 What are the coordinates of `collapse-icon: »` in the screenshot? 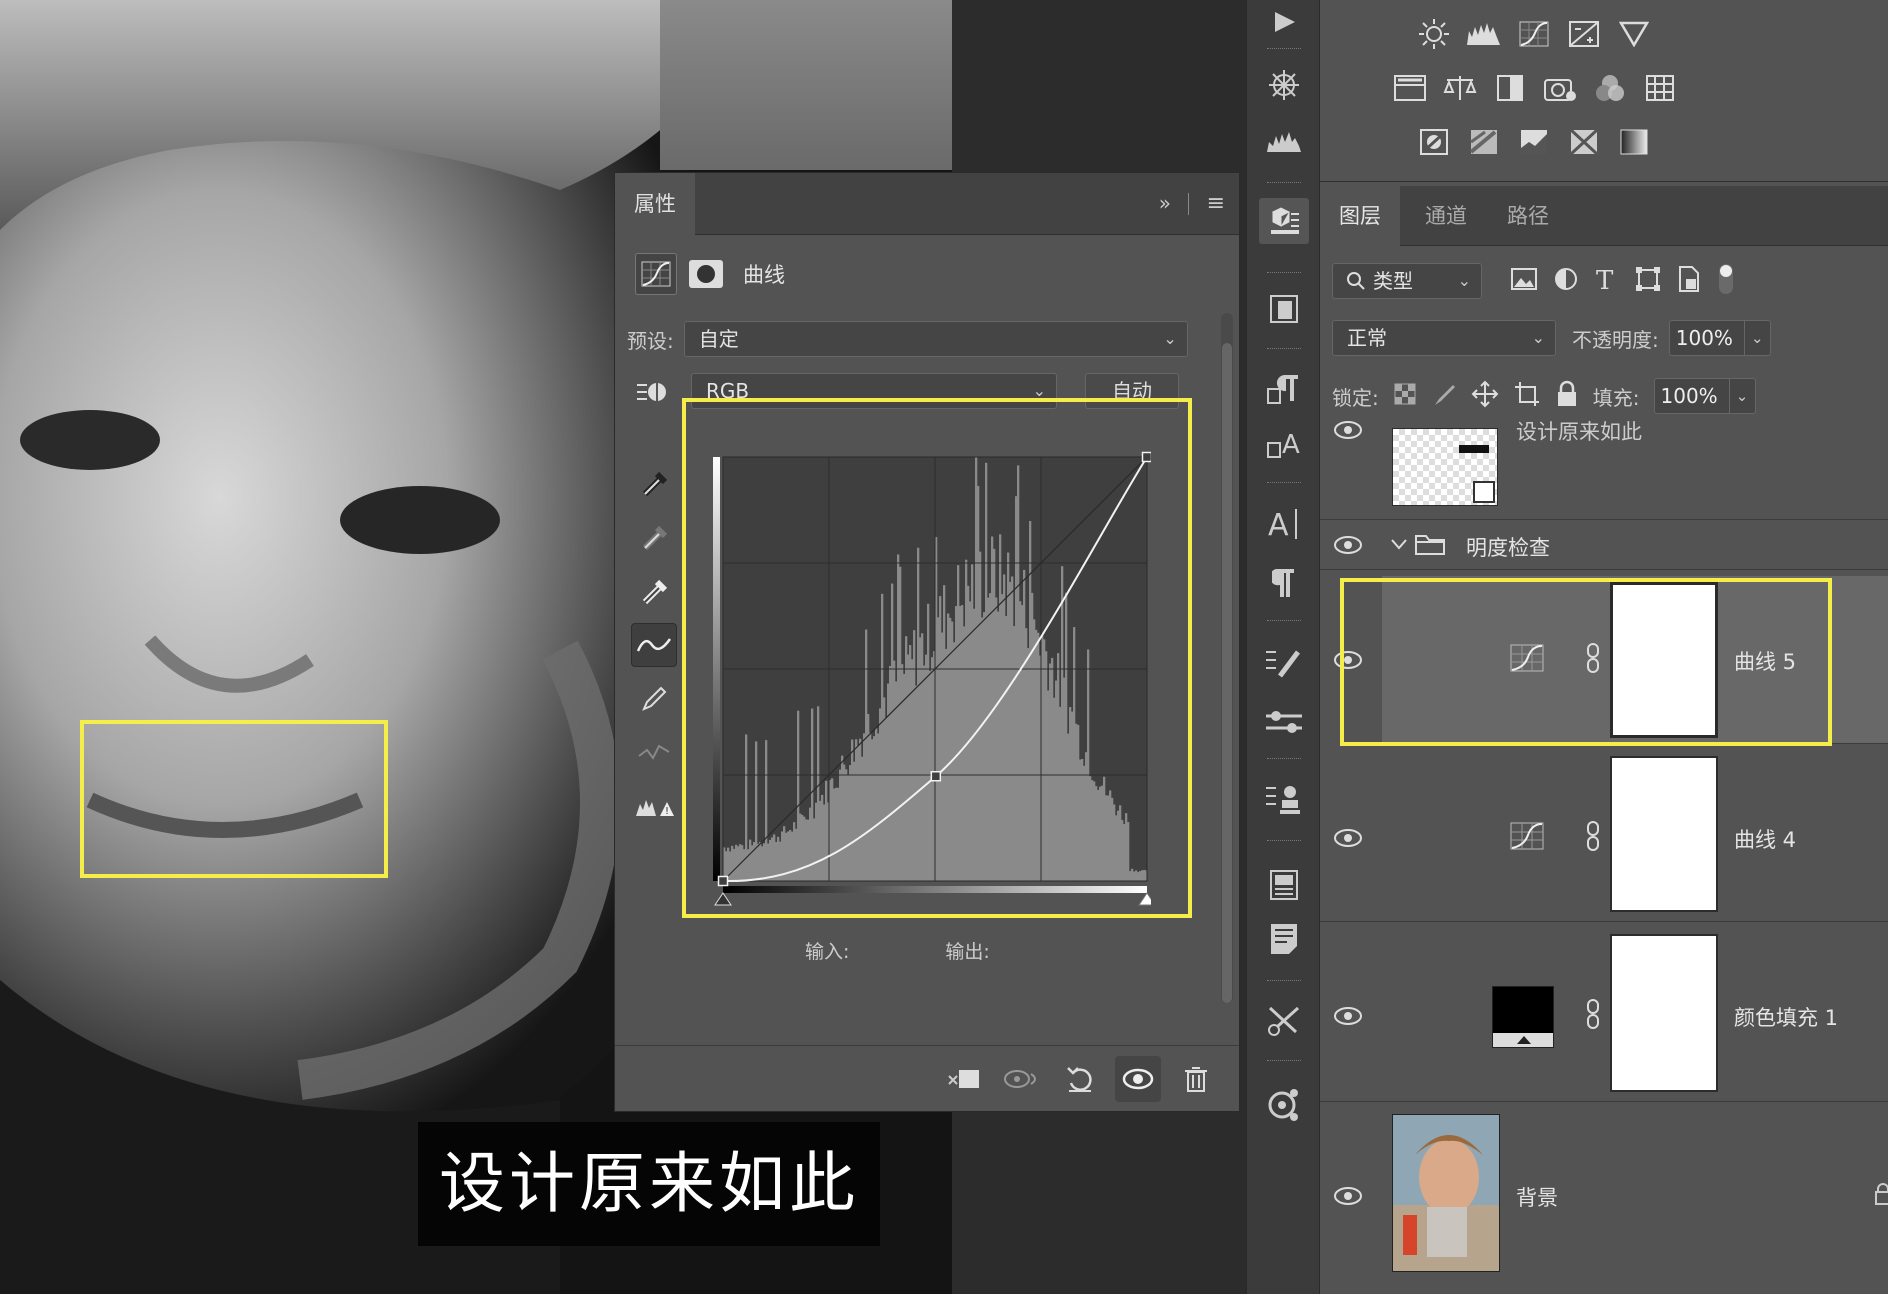 It's located at (1165, 203).